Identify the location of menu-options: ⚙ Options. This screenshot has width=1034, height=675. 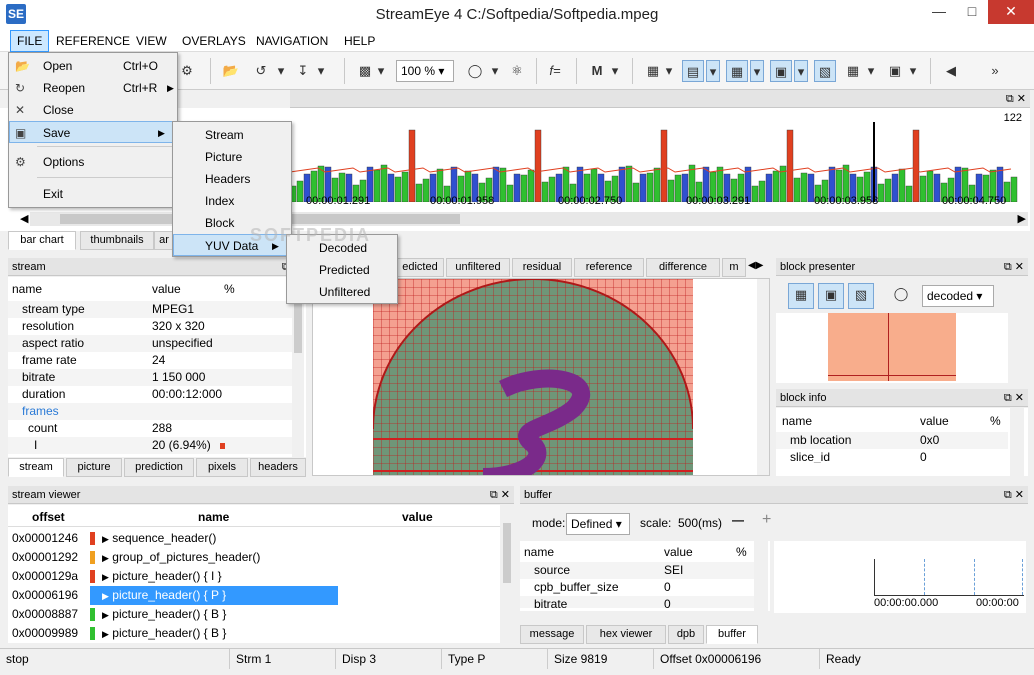
(93, 162).